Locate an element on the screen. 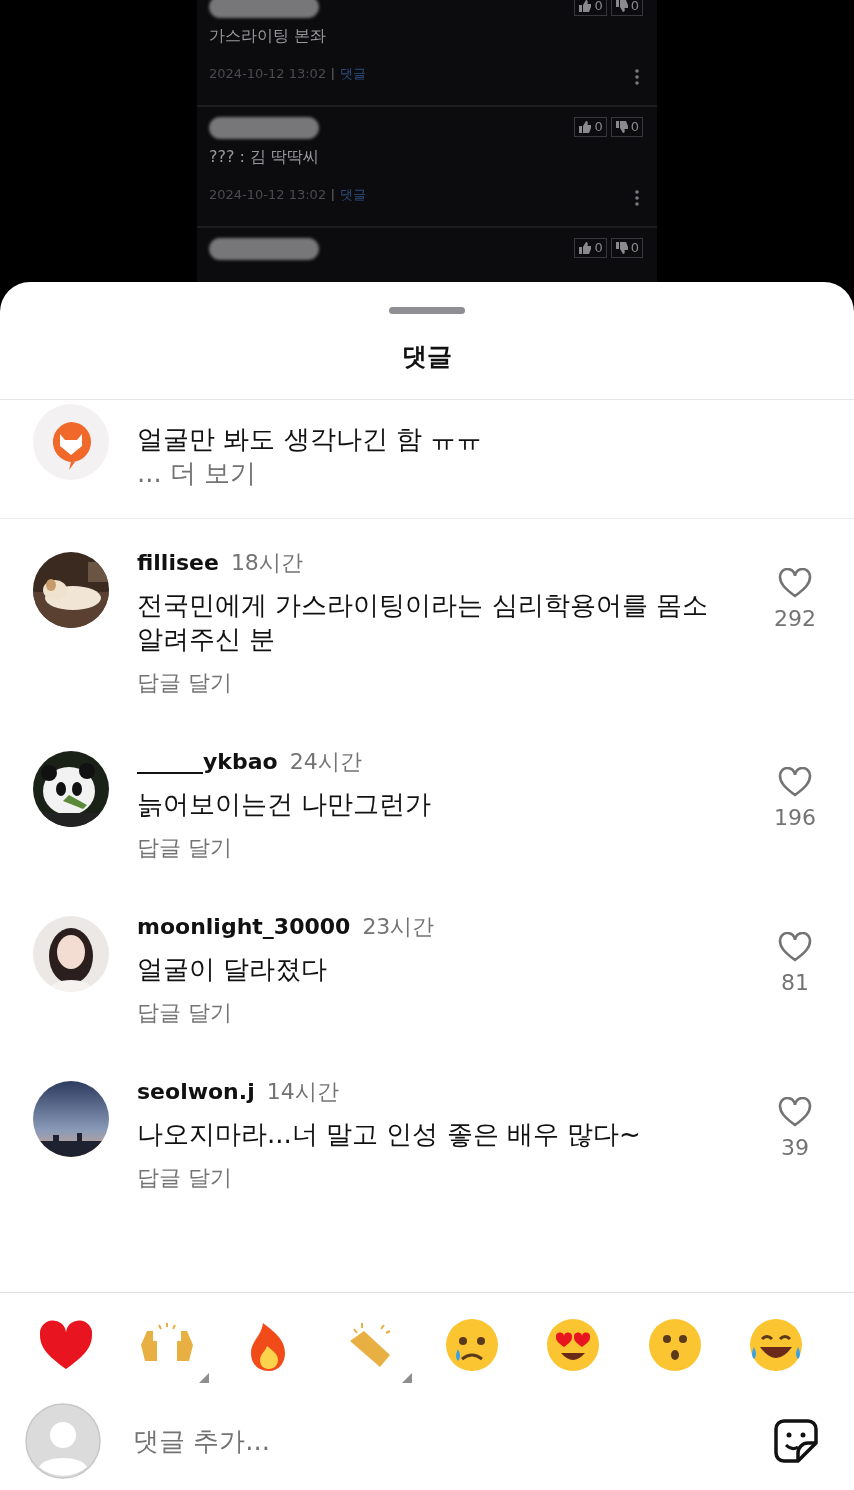  comment-text: 전국민에게 가스라이팅이라는 심리학용어를 몸소 알려주신 분 is located at coordinates (423, 622).